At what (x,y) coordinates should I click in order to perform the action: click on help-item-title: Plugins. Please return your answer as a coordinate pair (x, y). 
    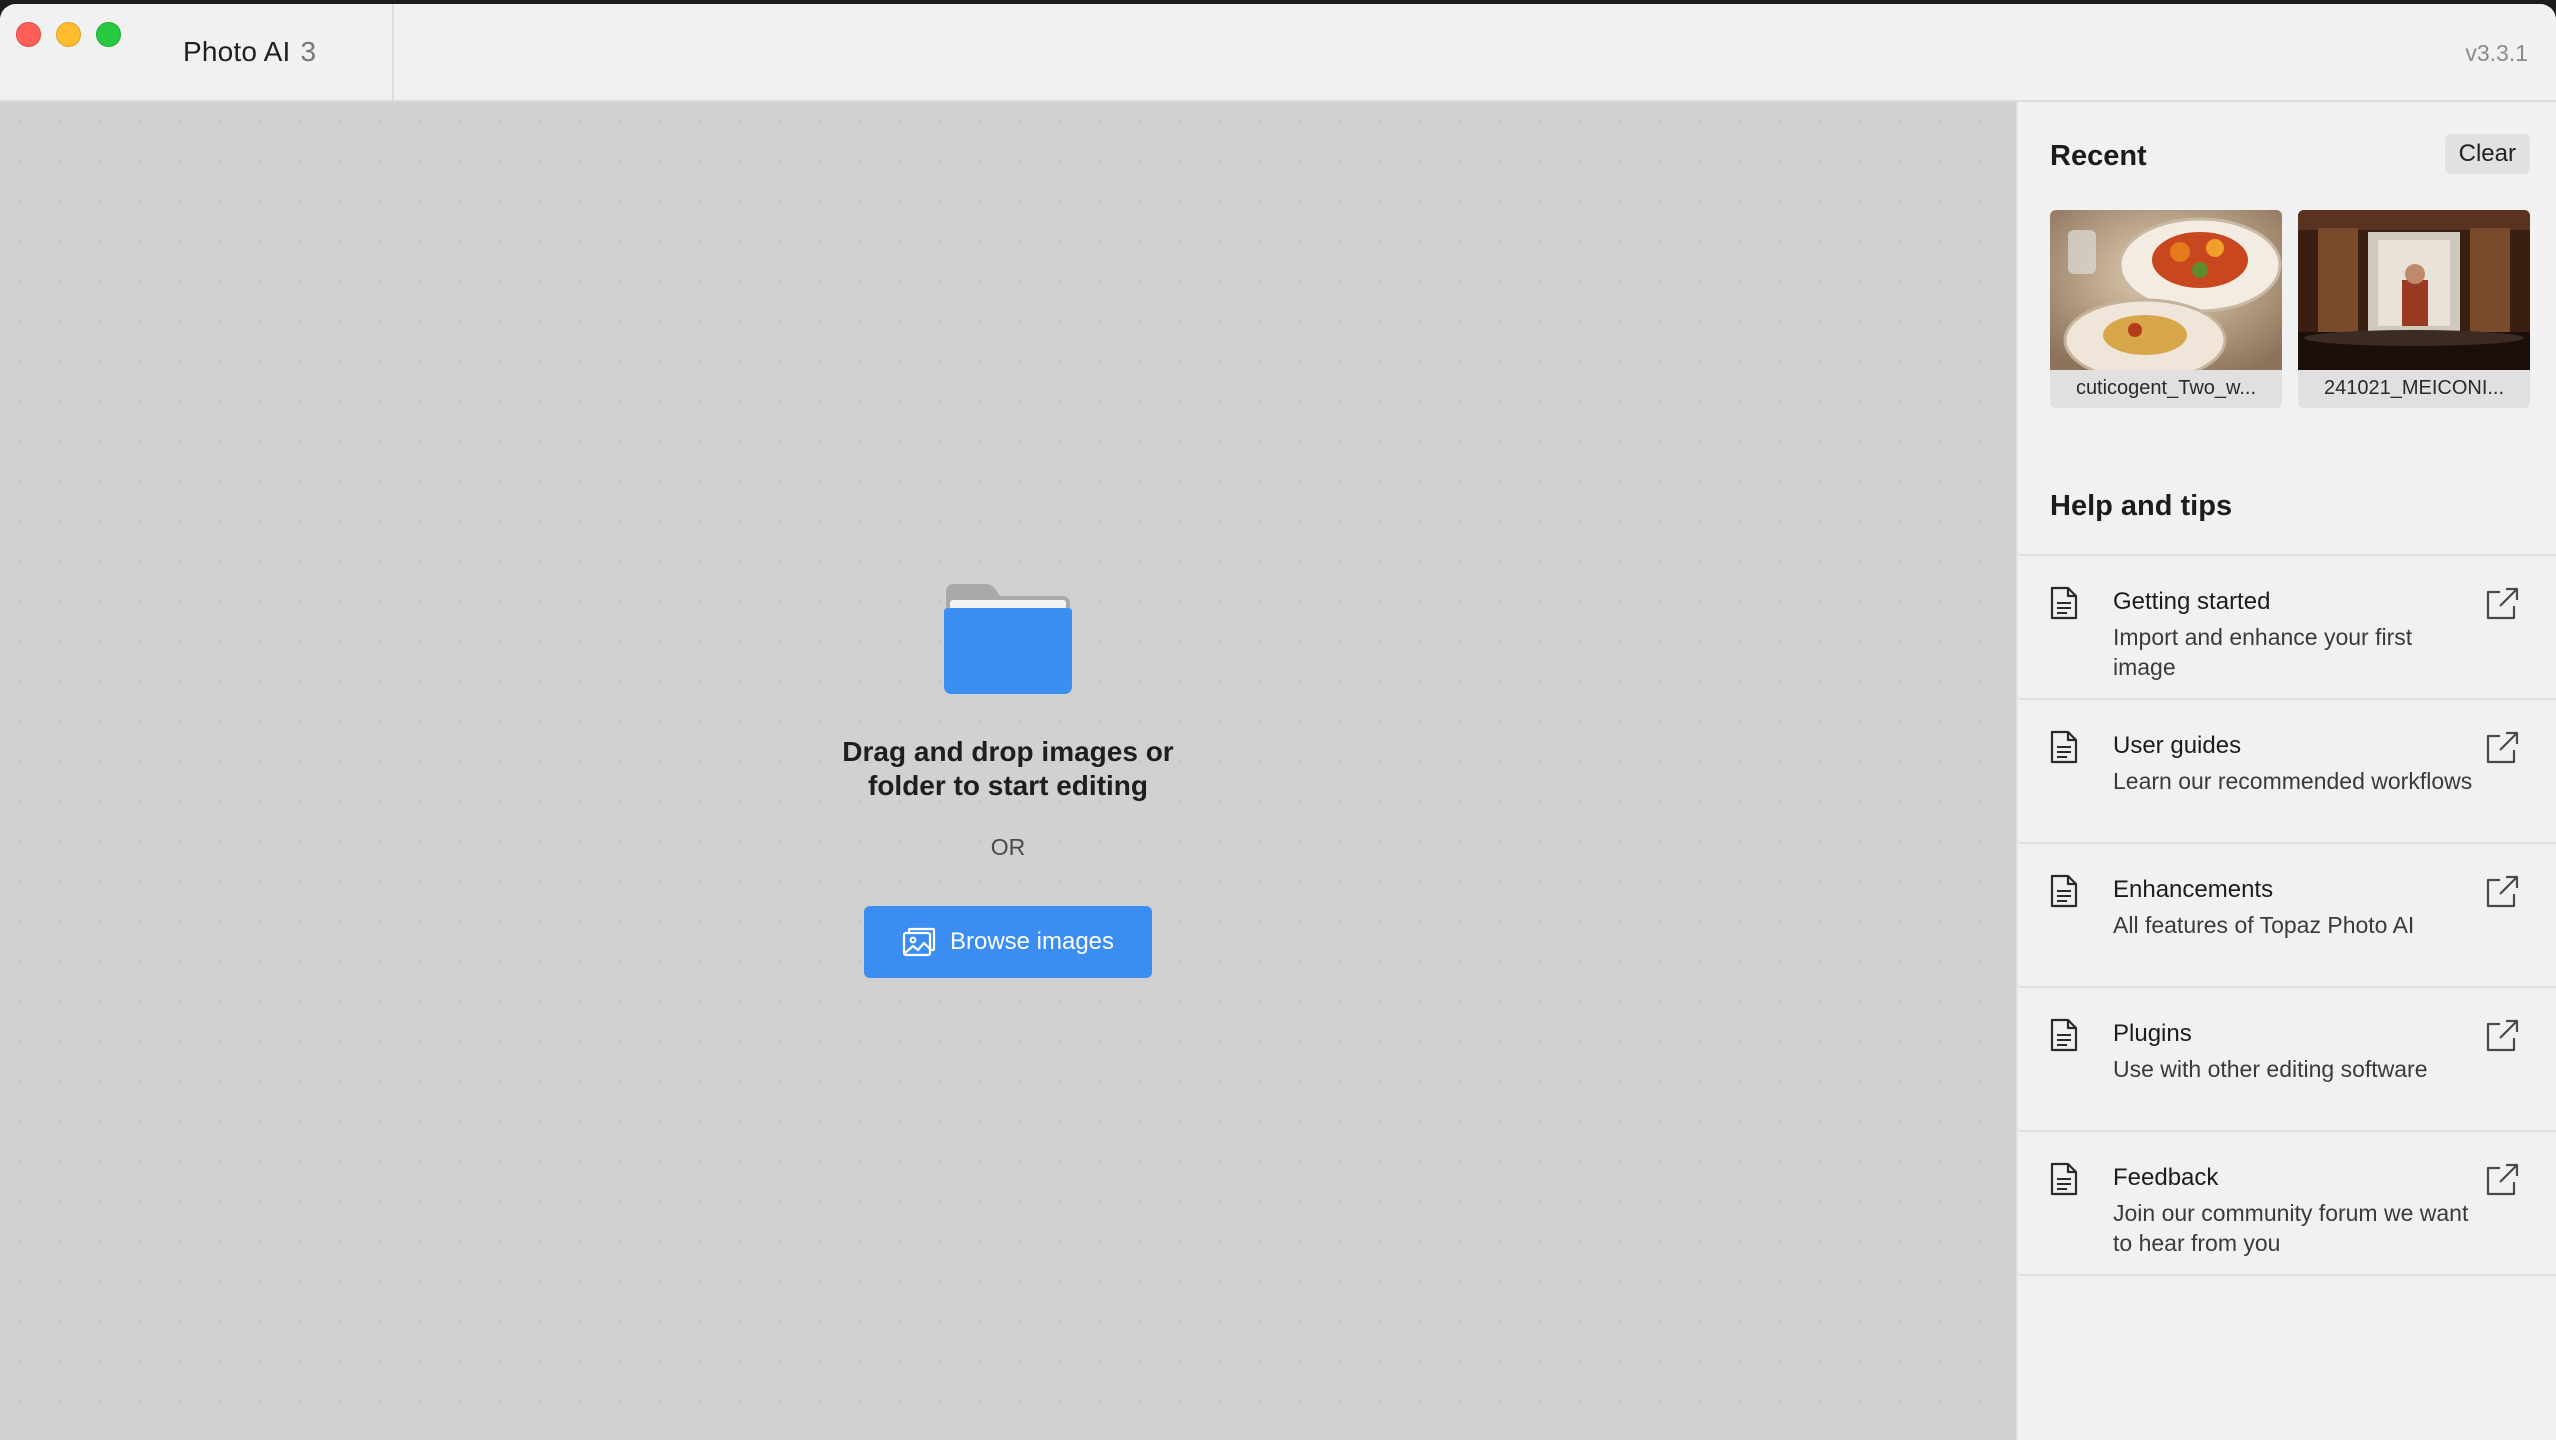
    Looking at the image, I should click on (2152, 1033).